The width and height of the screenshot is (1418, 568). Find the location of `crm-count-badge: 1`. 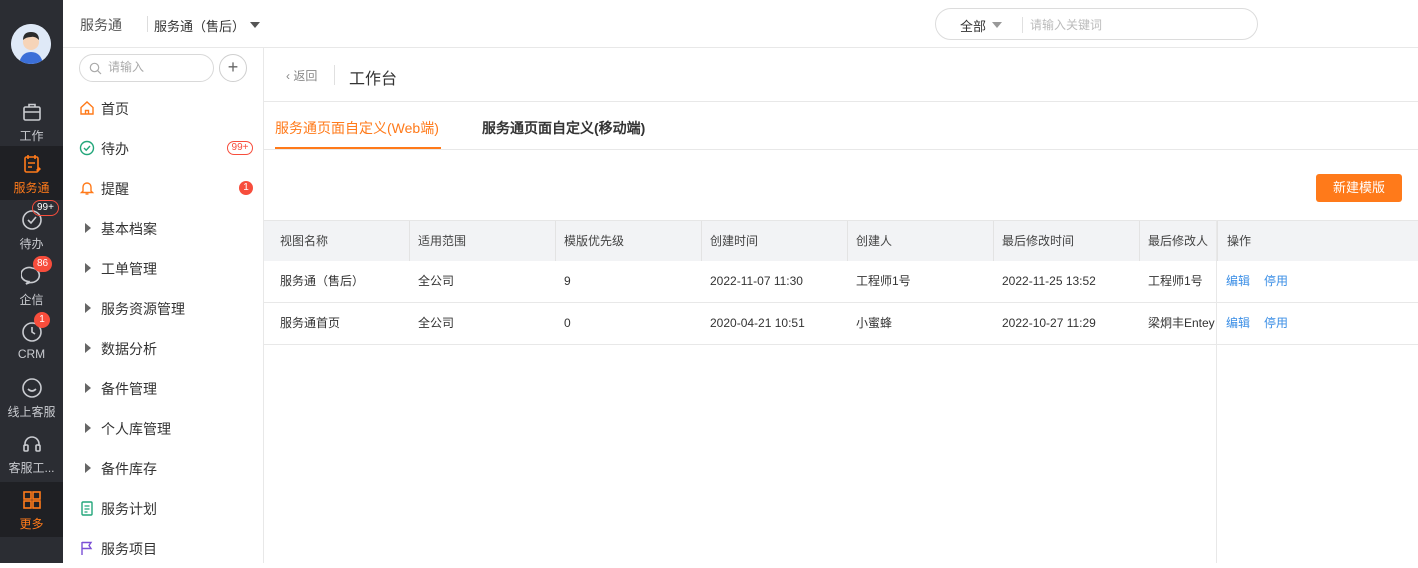

crm-count-badge: 1 is located at coordinates (42, 320).